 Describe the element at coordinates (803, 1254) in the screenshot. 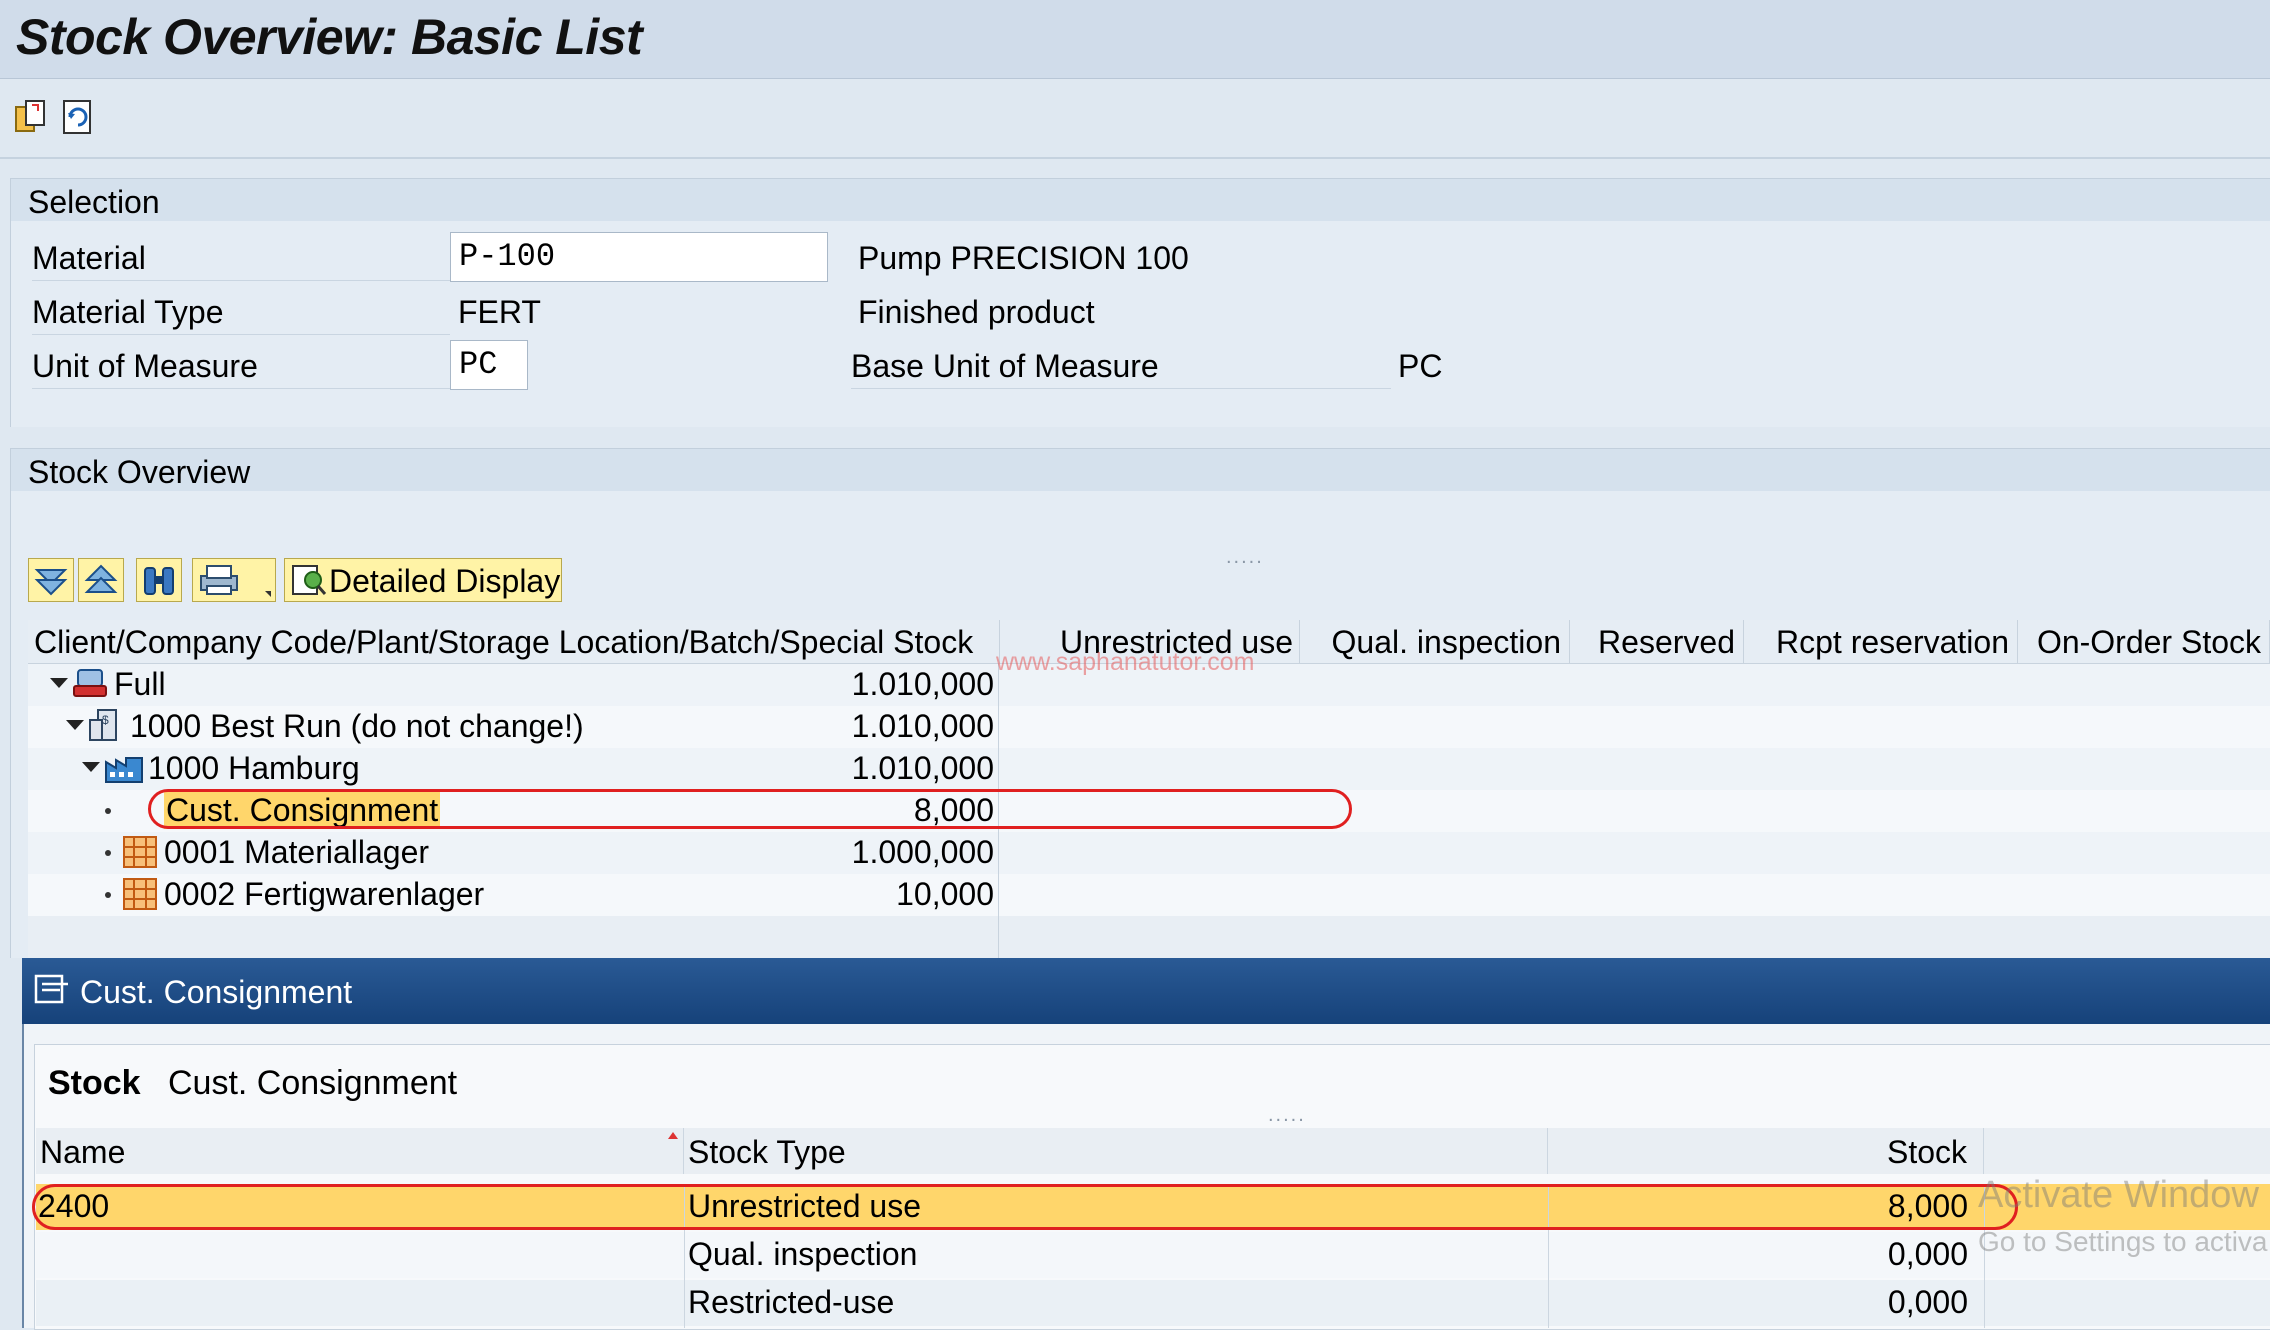

I see `stock-type-cell: Qual. inspection` at that location.